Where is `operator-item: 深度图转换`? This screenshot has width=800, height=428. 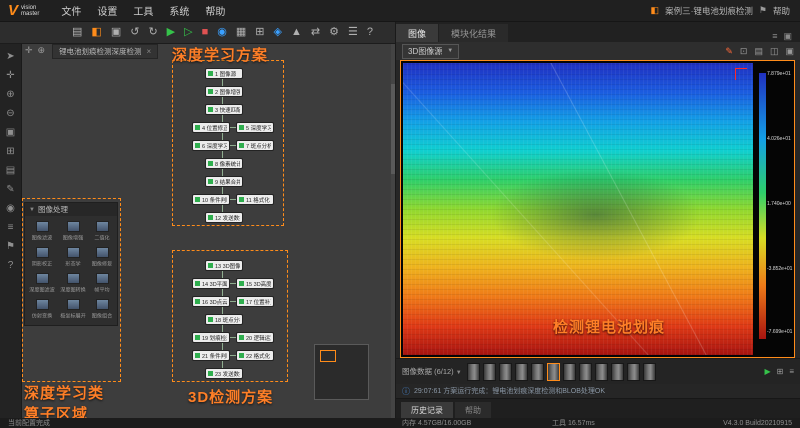 operator-item: 深度图转换 is located at coordinates (73, 283).